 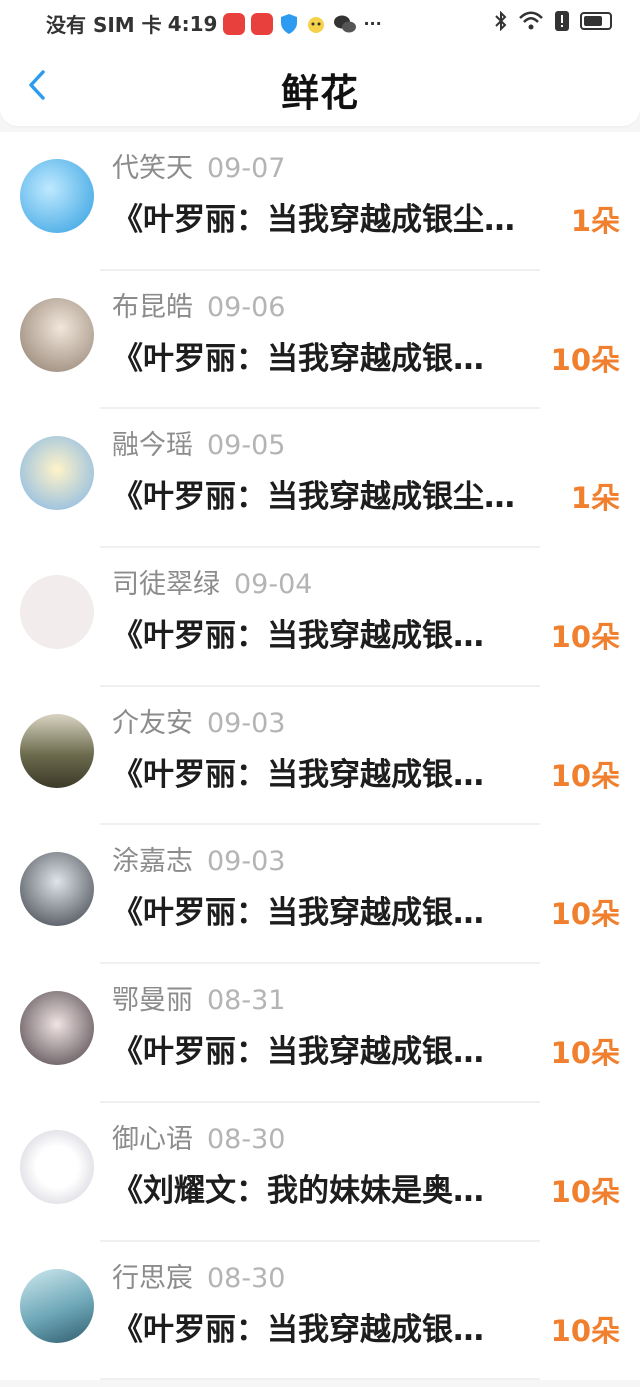 I want to click on list-item: 行思宸 08-30 《叶罗丽：当我穿越成银… 10朵, so click(x=320, y=1311).